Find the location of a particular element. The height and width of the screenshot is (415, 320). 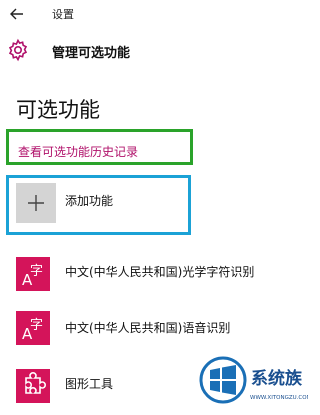

svg-text: 系统族 is located at coordinates (277, 378).